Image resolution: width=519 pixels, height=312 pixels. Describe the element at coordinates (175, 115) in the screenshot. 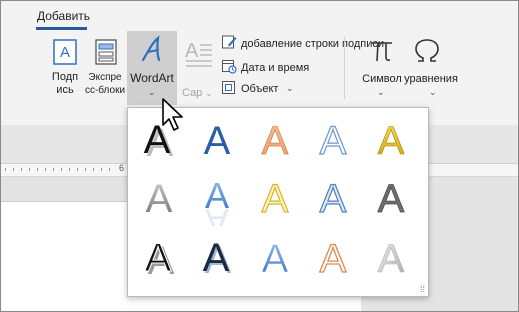

I see `mouse-pointer-icon` at that location.